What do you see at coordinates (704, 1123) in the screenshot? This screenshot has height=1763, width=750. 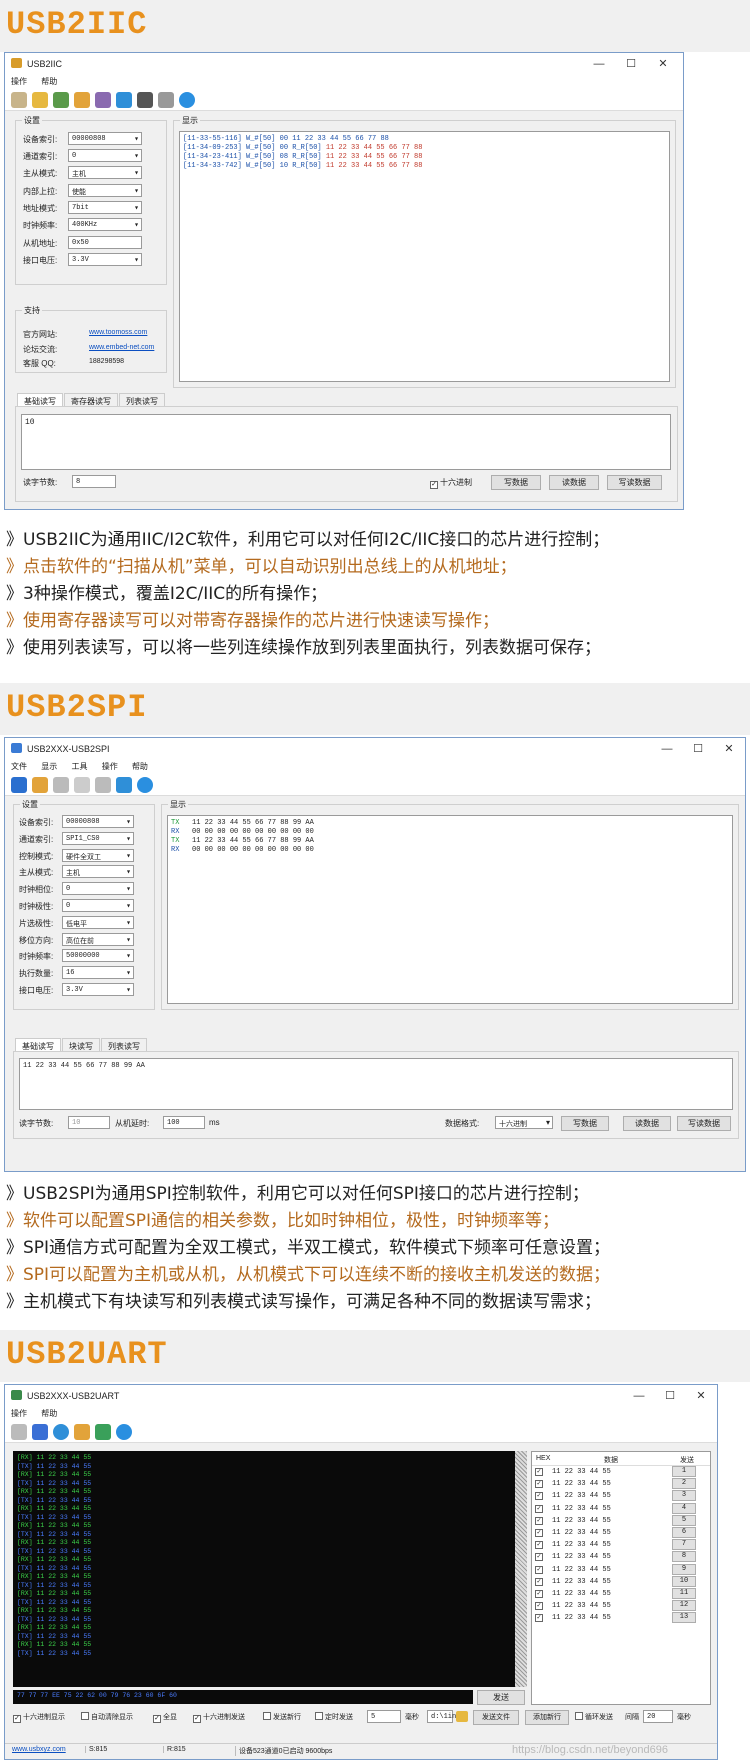 I see `write-read-button: 写读数据` at bounding box center [704, 1123].